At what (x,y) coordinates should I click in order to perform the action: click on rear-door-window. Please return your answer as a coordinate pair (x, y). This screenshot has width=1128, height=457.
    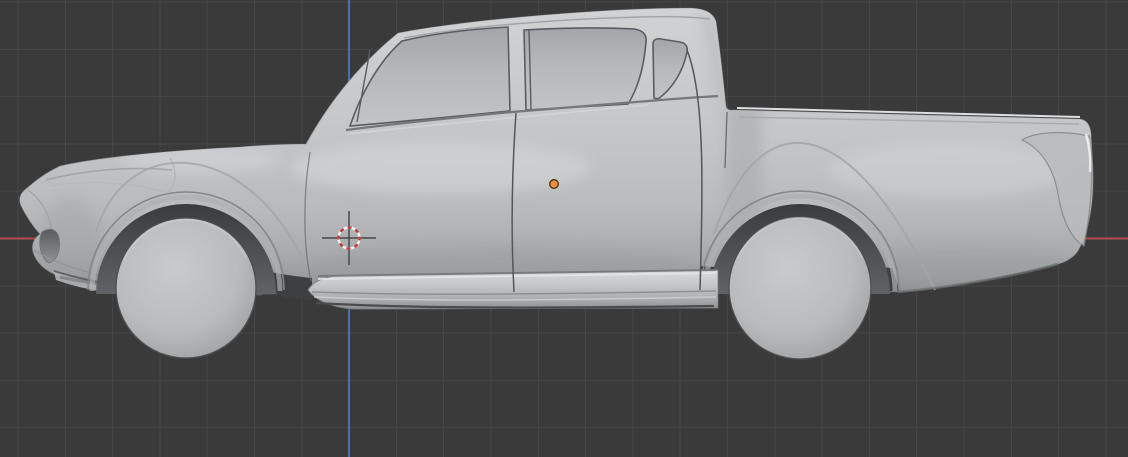
    Looking at the image, I should click on (585, 69).